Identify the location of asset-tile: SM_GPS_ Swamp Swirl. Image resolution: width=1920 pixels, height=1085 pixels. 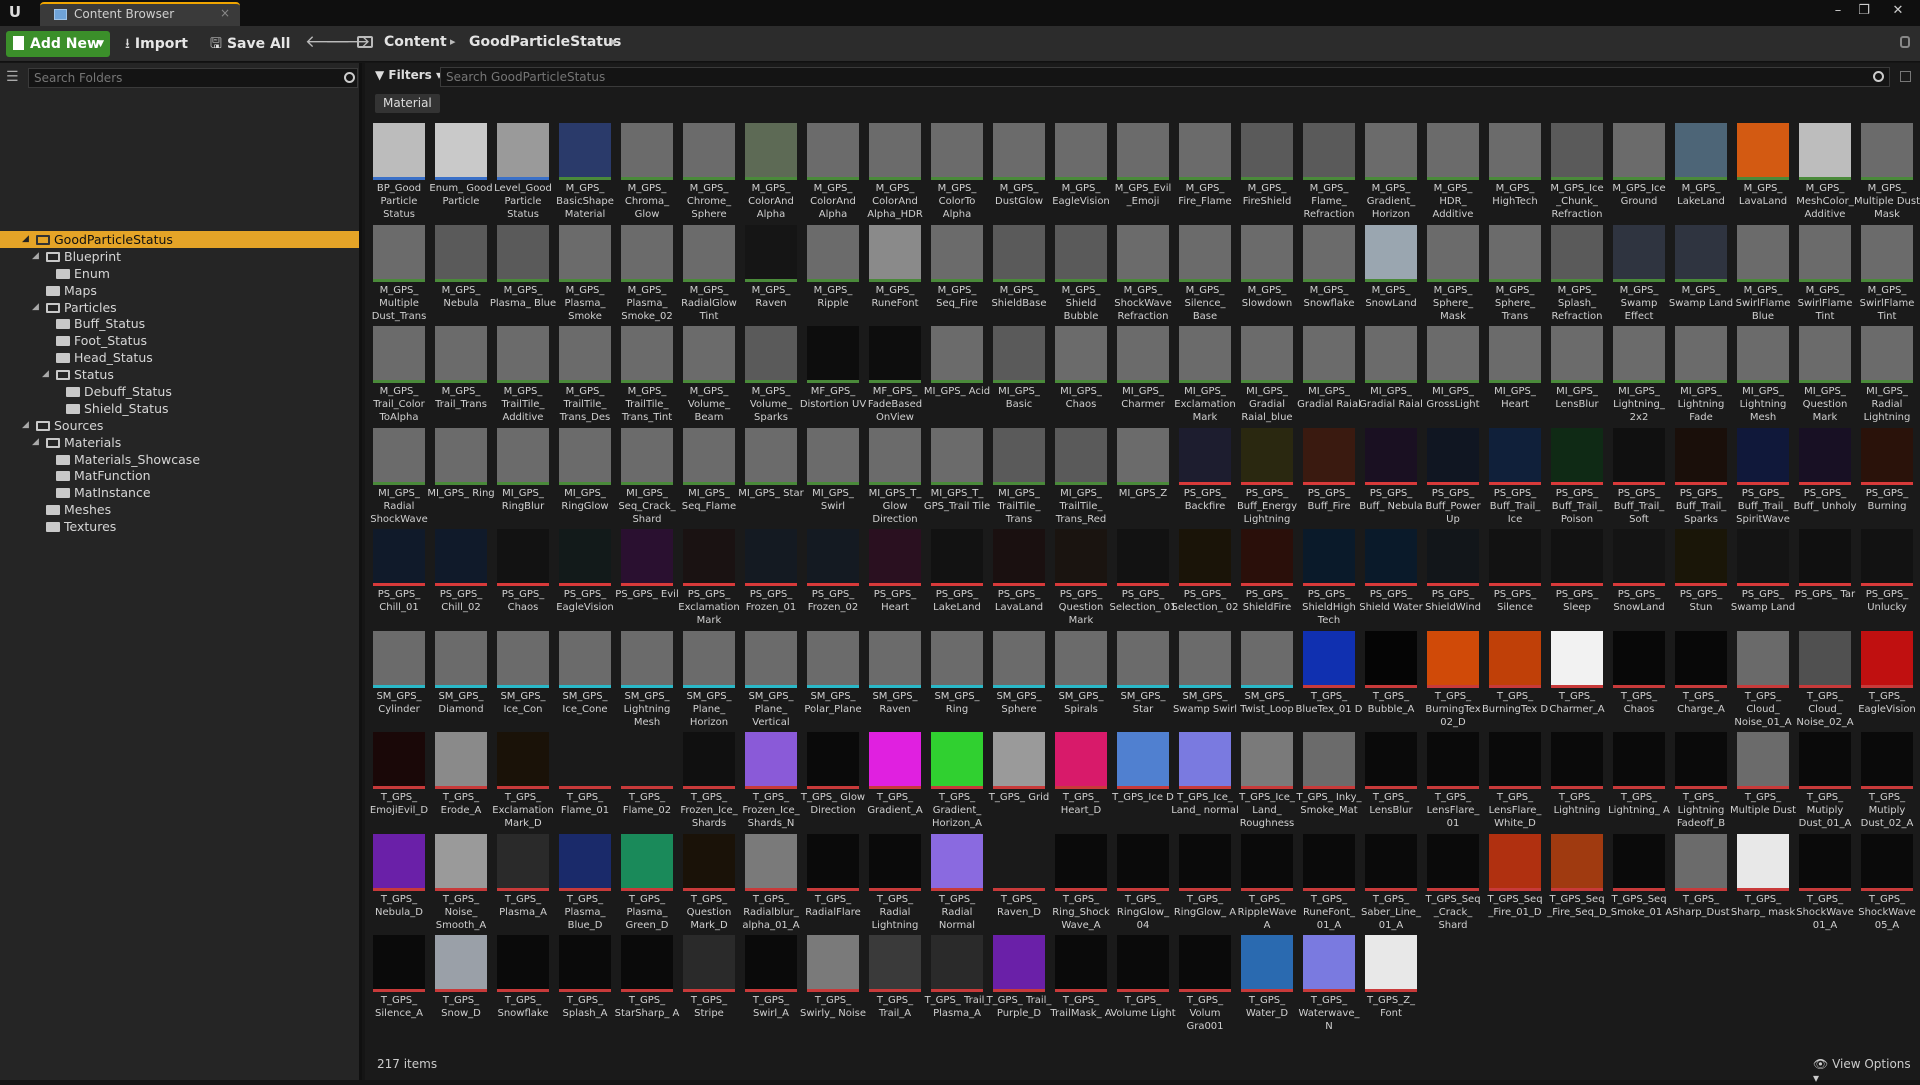
(1205, 678).